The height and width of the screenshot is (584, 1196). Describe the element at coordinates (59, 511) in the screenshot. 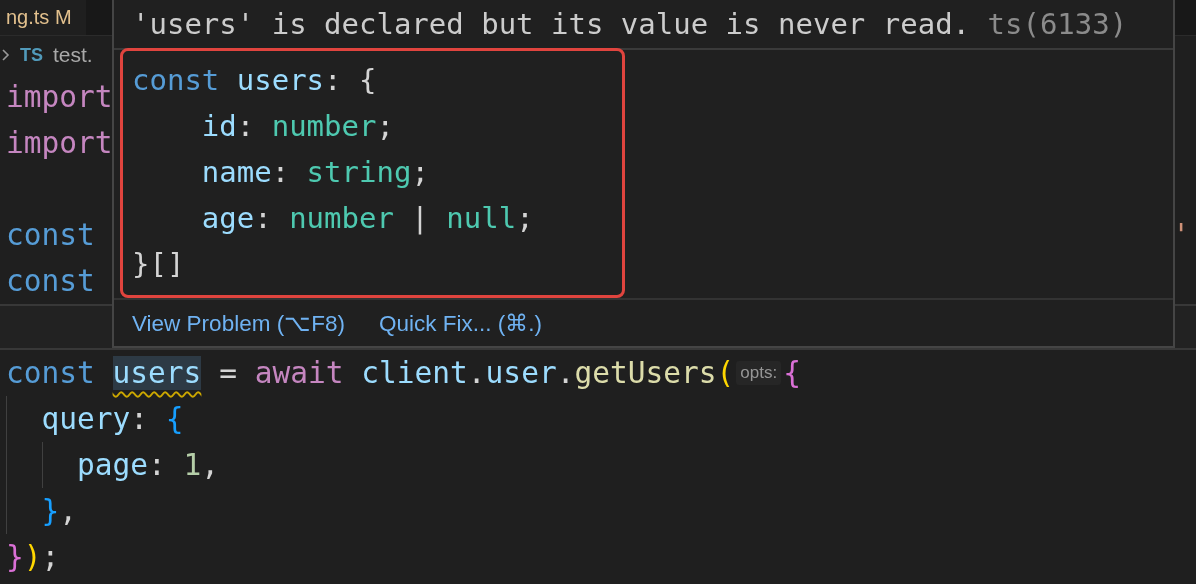

I see `code-text: },` at that location.